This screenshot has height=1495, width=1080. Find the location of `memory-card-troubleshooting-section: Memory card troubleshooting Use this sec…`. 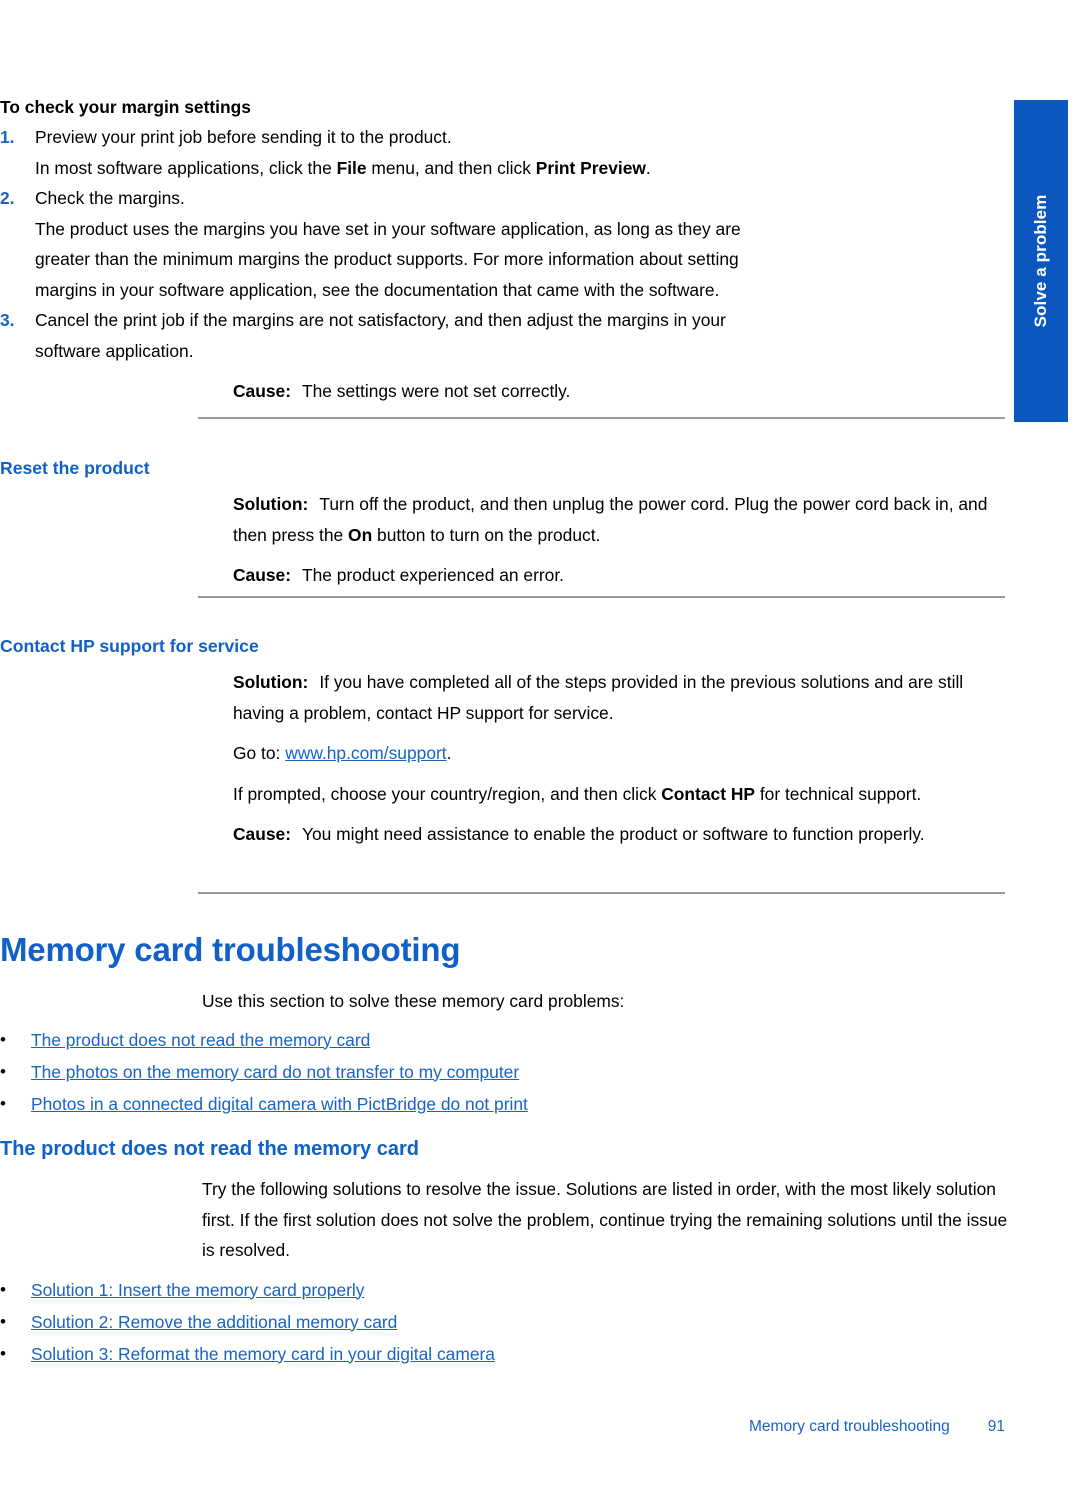

memory-card-troubleshooting-section: Memory card troubleshooting Use this sec… is located at coordinates (505, 1025).